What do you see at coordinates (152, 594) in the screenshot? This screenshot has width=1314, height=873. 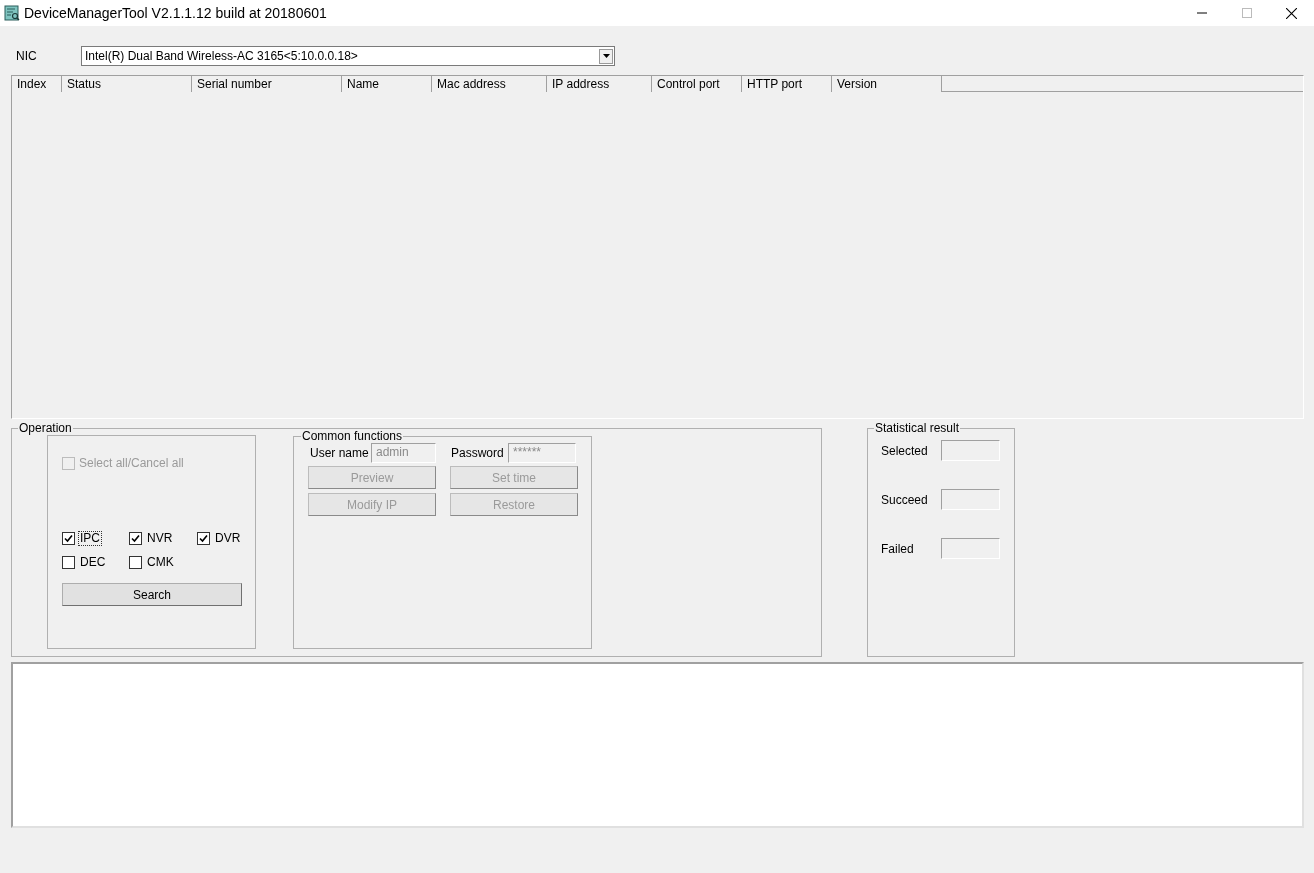 I see `search-button: Search` at bounding box center [152, 594].